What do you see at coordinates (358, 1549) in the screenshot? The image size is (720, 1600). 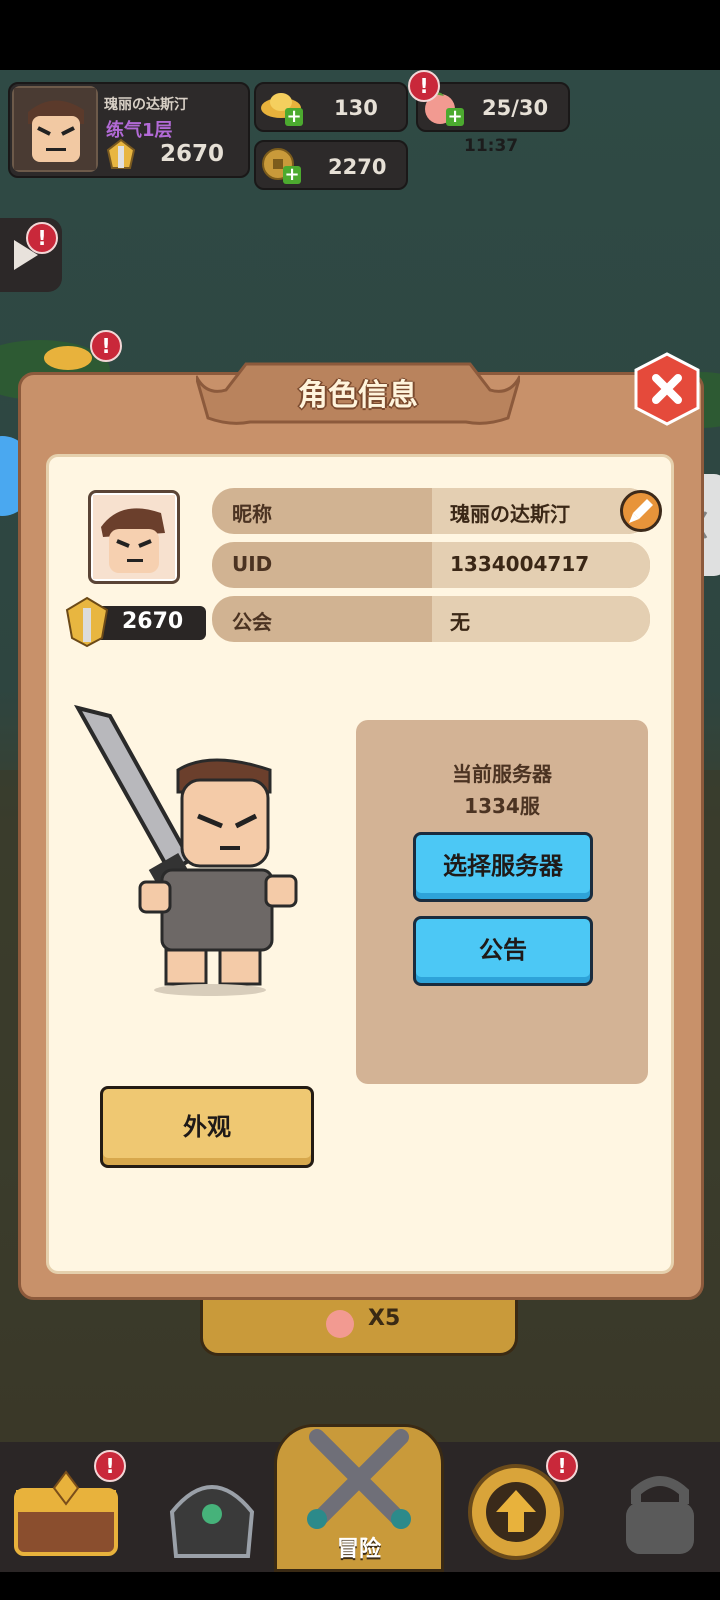 I see `nav-adventure-label: 冒险` at bounding box center [358, 1549].